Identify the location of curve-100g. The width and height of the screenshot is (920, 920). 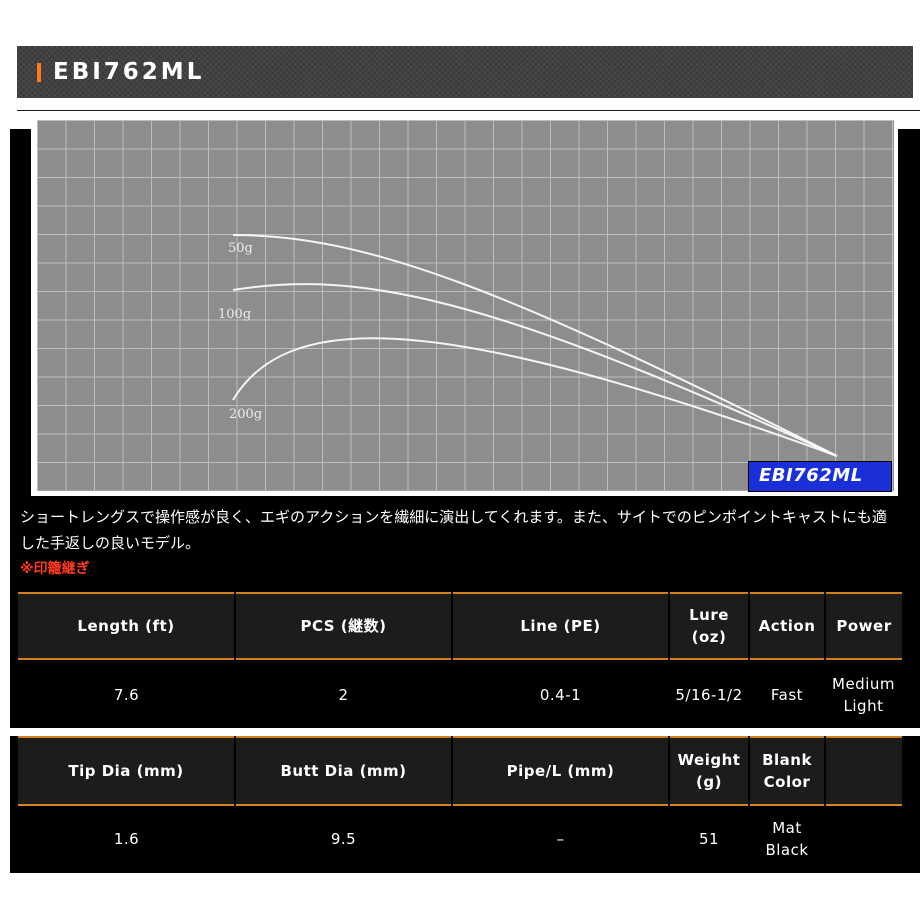
(535, 370).